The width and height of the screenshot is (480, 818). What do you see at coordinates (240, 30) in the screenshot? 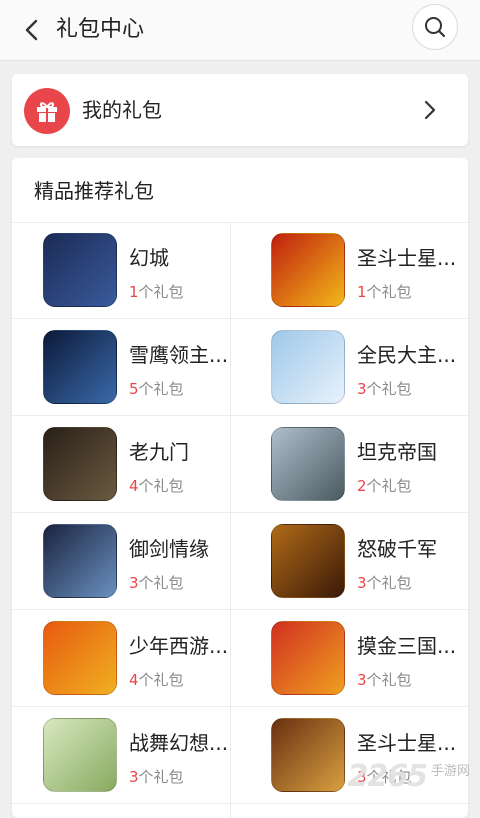
I see `app-header: 礼包中心` at bounding box center [240, 30].